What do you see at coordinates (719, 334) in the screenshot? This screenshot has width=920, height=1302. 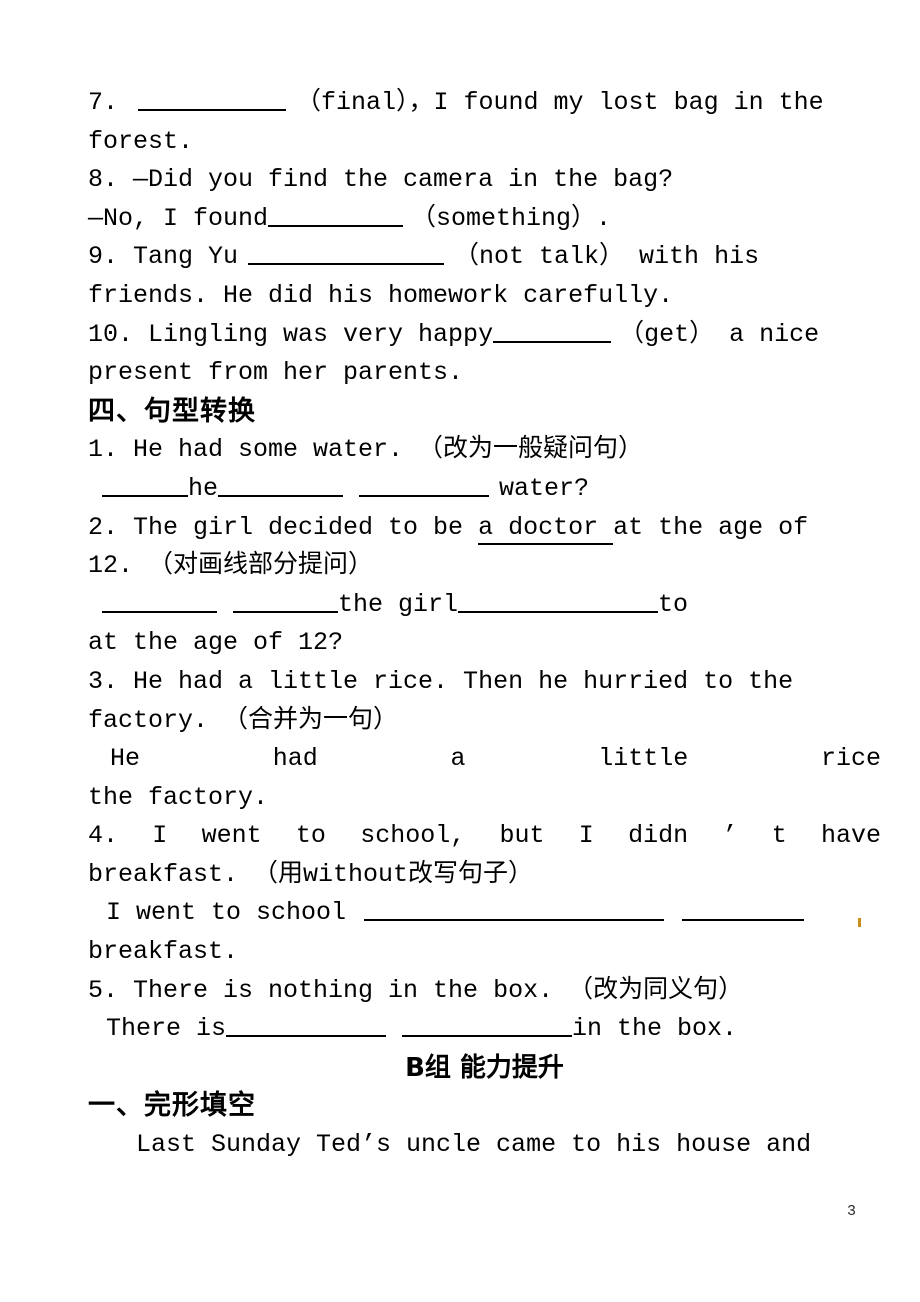 I see `item-10-text-after: （get） a nice` at bounding box center [719, 334].